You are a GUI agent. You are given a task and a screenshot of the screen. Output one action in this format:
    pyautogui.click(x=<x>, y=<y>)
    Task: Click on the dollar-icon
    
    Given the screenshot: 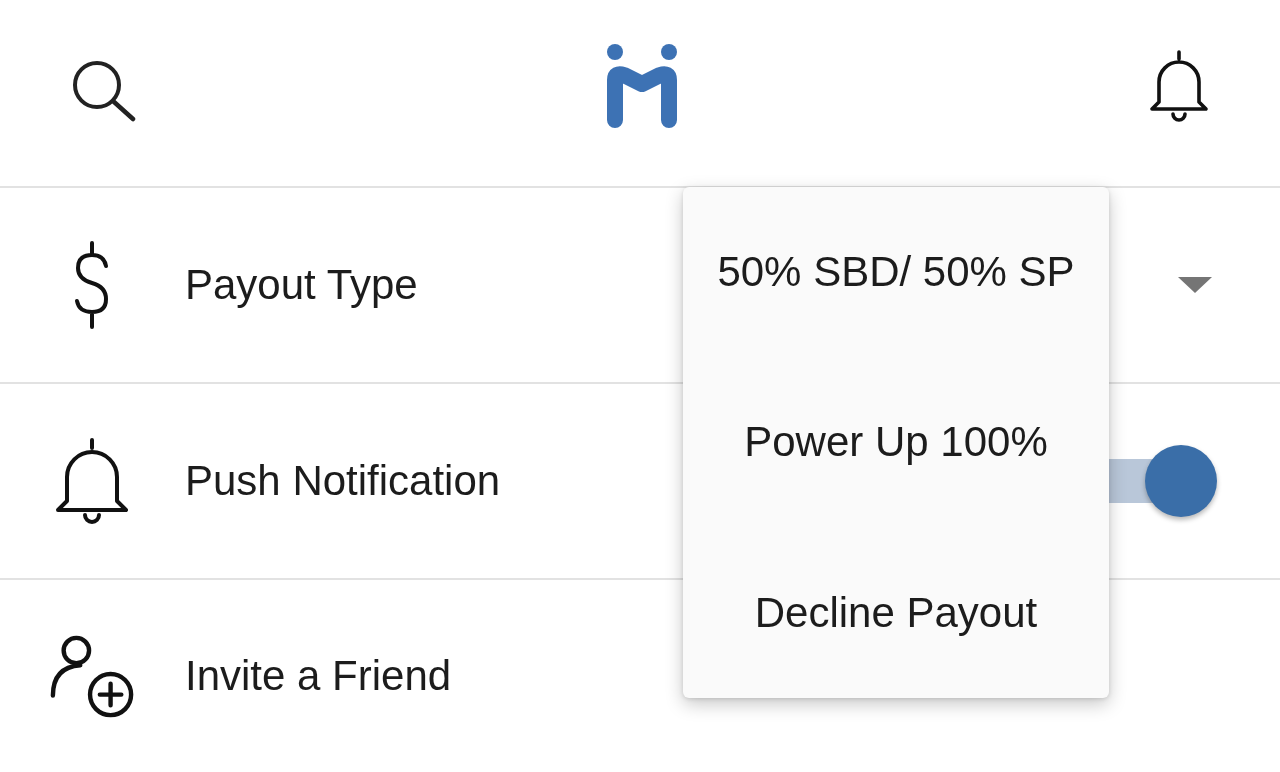 What is the action you would take?
    pyautogui.click(x=92, y=285)
    